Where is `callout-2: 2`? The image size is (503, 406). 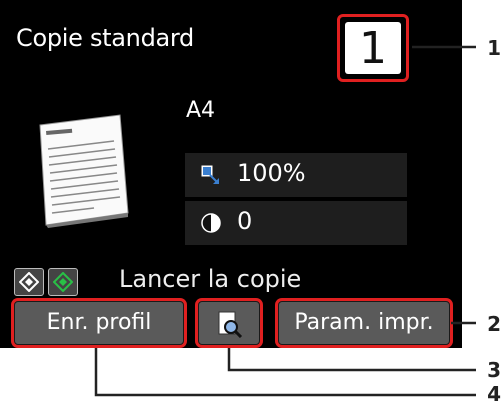
callout-2: 2 is located at coordinates (494, 324).